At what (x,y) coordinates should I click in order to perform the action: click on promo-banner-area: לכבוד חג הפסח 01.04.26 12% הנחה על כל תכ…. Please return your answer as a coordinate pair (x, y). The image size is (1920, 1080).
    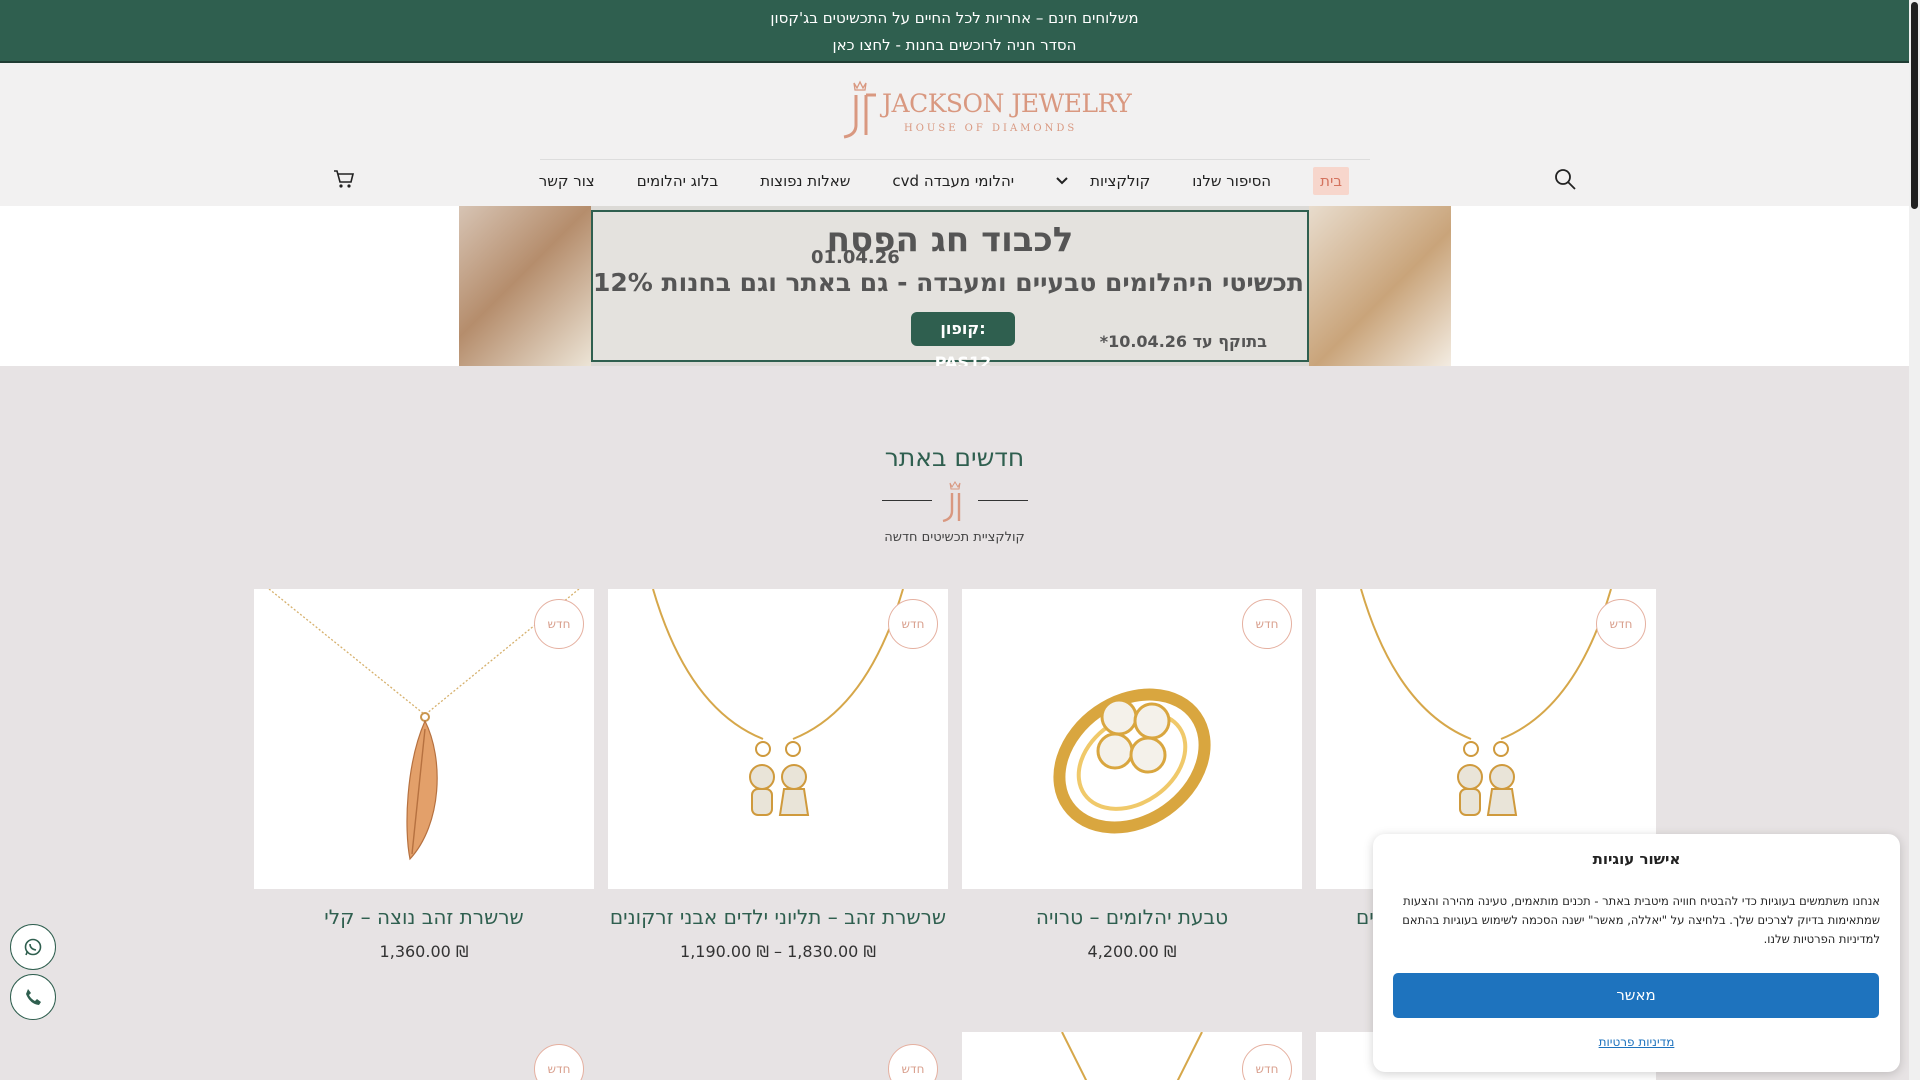
    Looking at the image, I should click on (954, 286).